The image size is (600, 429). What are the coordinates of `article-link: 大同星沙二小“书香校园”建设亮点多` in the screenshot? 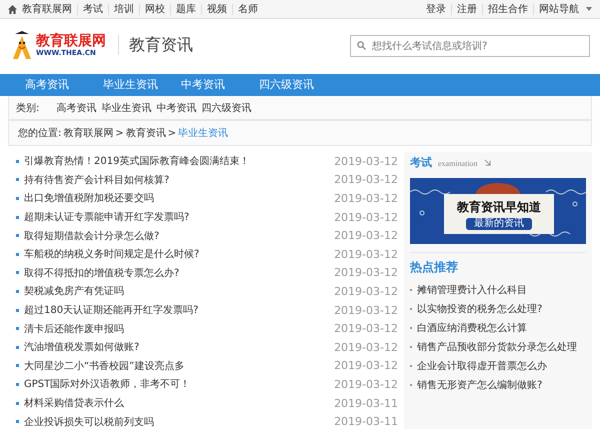 It's located at (179, 365).